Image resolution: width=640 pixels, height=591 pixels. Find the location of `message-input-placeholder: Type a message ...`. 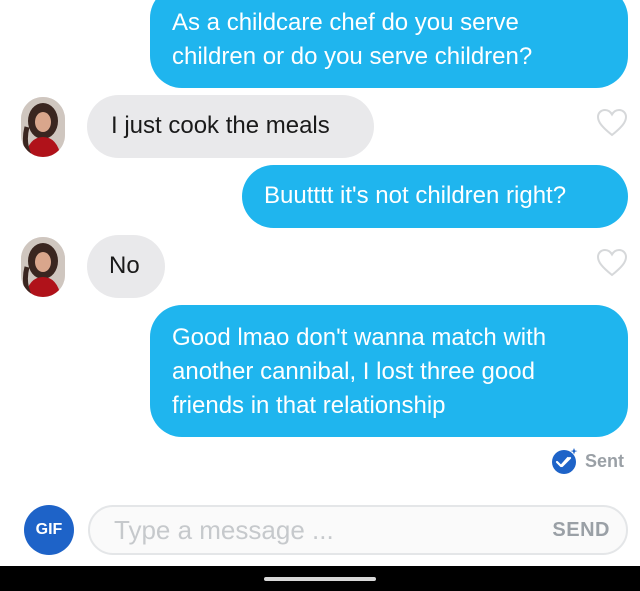

message-input-placeholder: Type a message ... is located at coordinates (224, 530).